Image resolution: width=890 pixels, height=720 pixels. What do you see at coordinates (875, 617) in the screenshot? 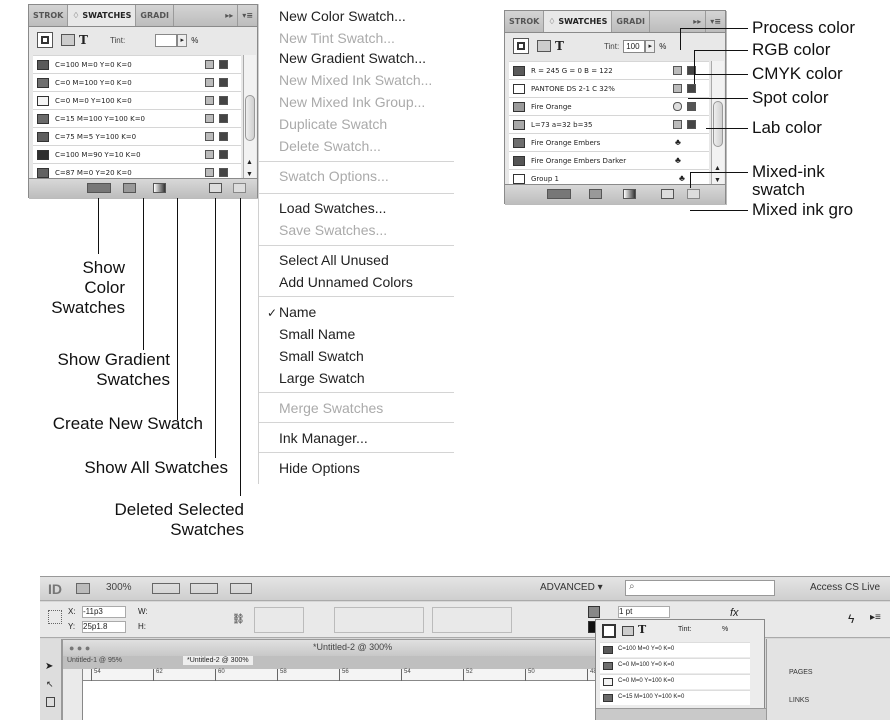
I see `control-menu-icon: ▸≡` at bounding box center [875, 617].